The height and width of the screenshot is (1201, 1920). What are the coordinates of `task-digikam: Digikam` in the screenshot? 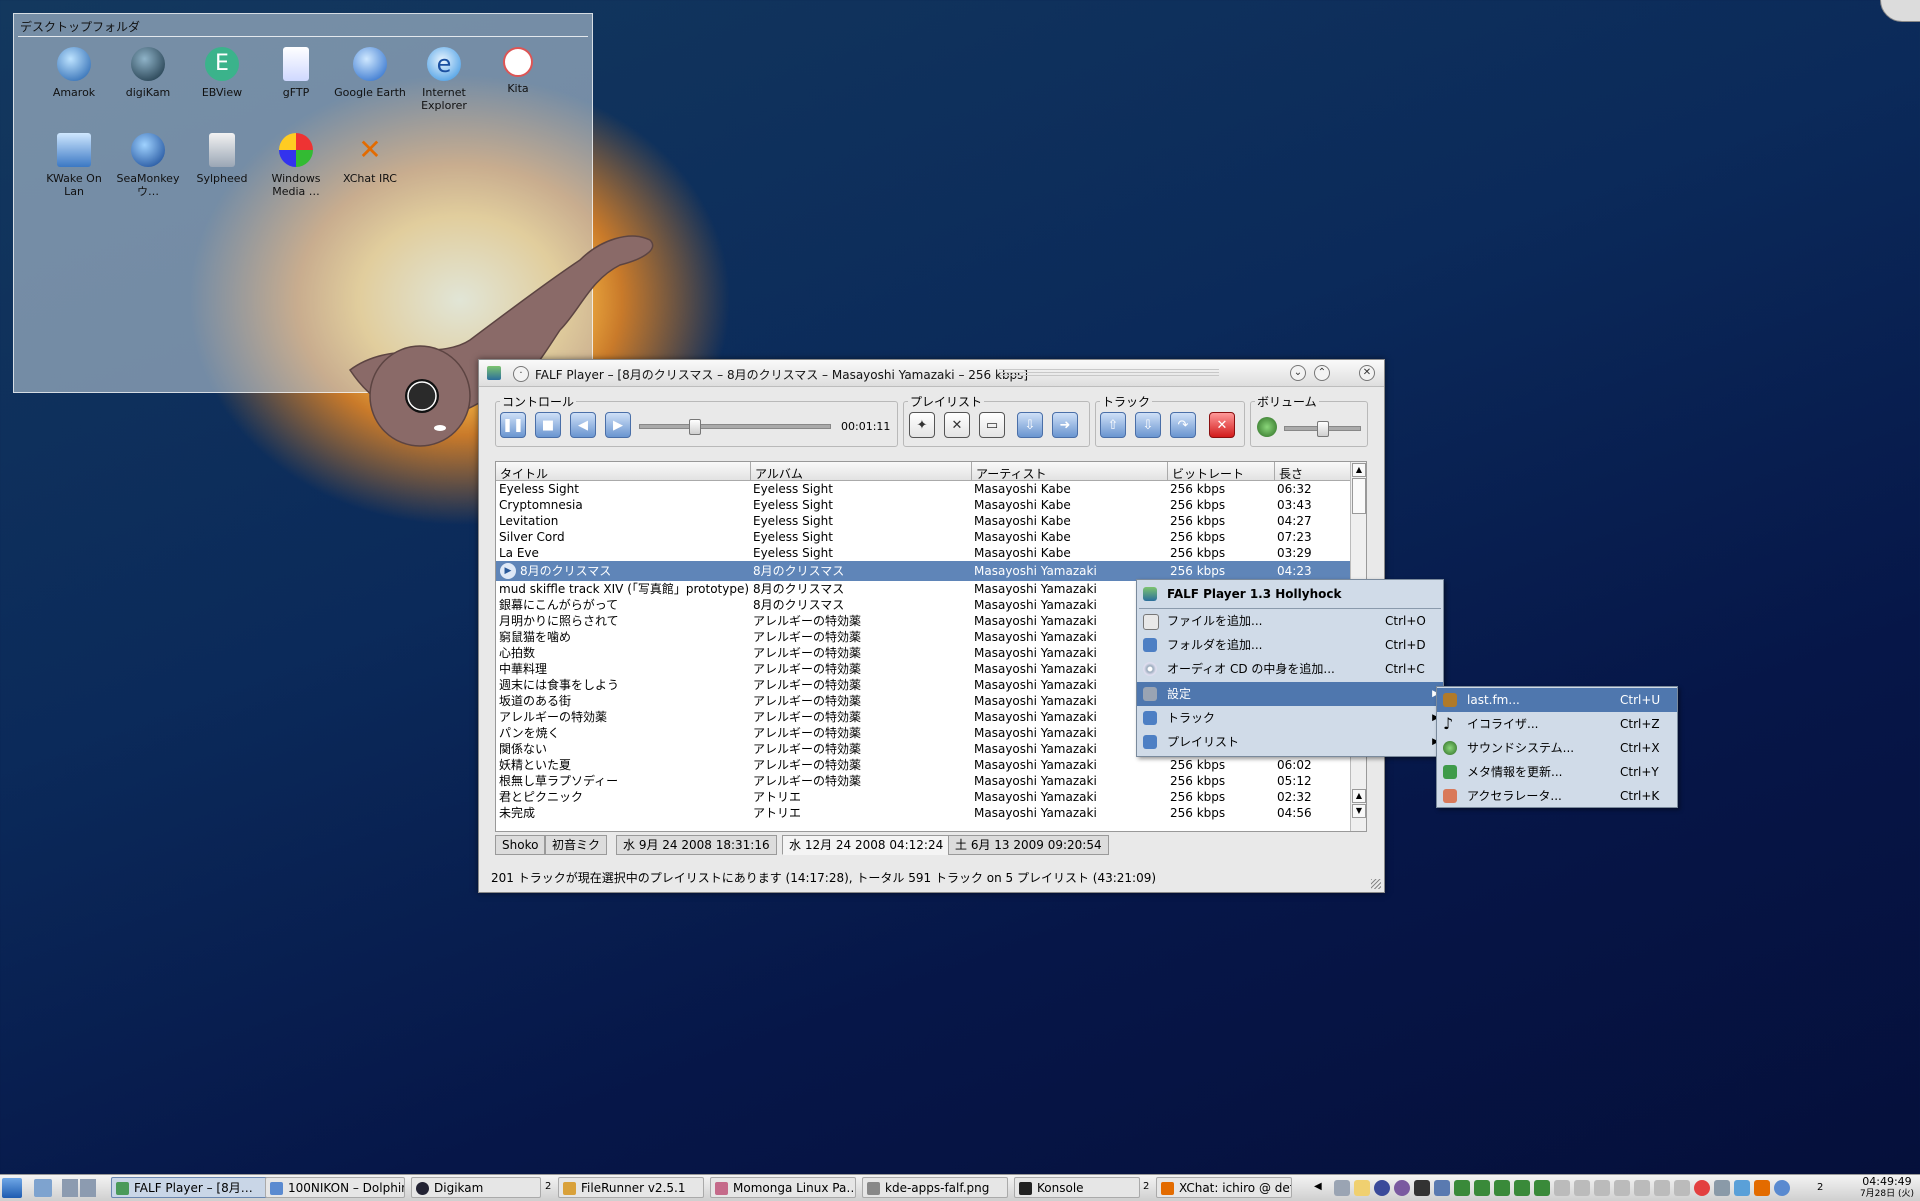 It's located at (476, 1187).